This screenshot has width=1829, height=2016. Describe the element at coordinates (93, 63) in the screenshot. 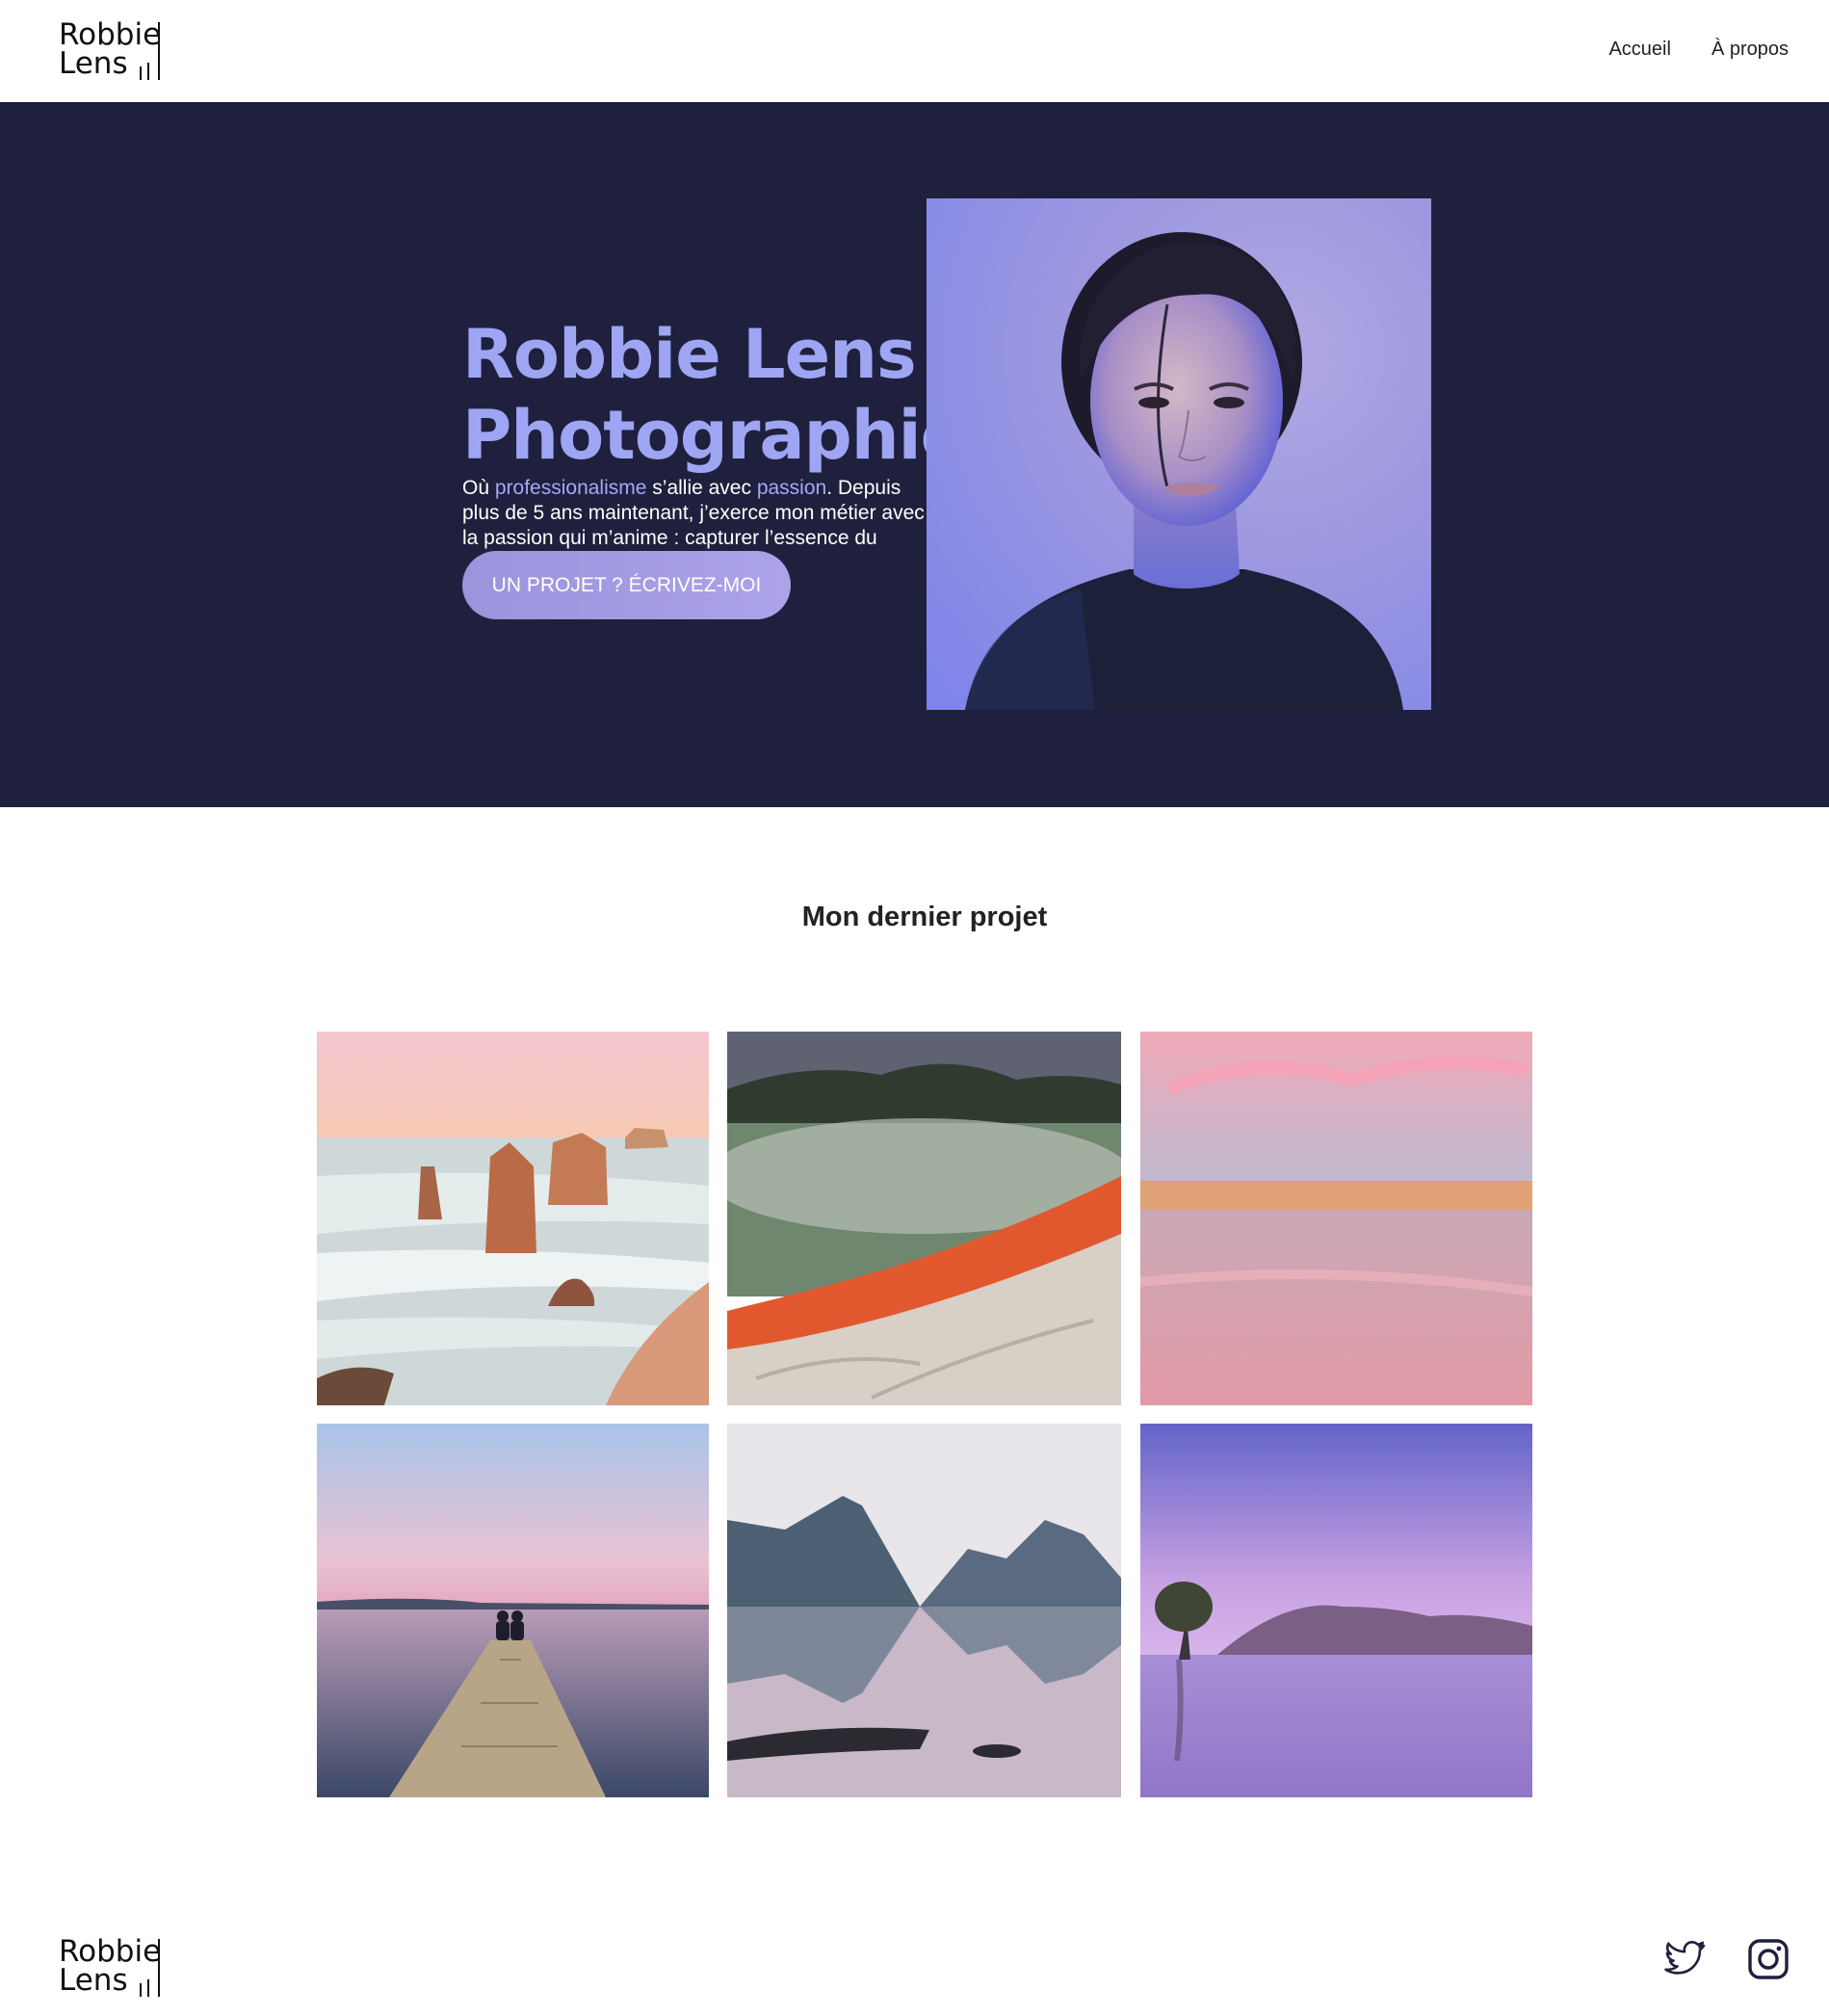

I see `logo-line-2: Lens` at that location.